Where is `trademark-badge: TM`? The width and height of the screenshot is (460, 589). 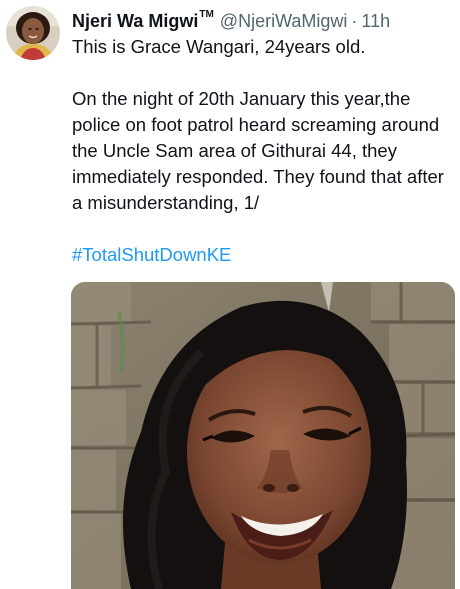
trademark-badge: TM is located at coordinates (206, 14).